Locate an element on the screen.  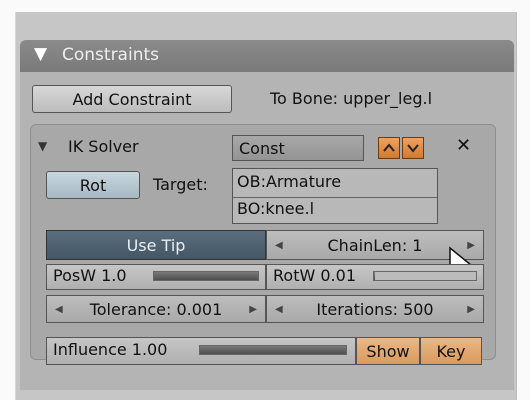
chevron-up-icon is located at coordinates (389, 147).